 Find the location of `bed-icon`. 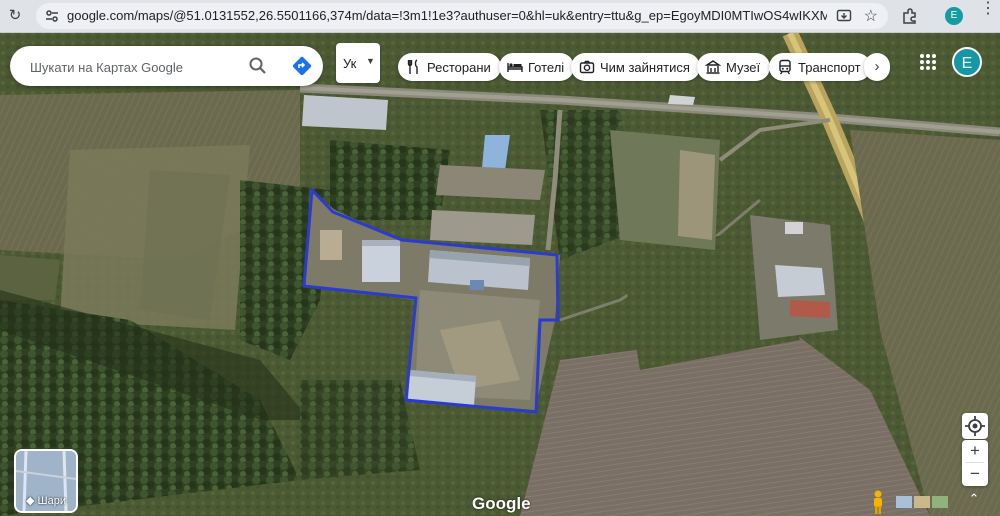

bed-icon is located at coordinates (515, 67).